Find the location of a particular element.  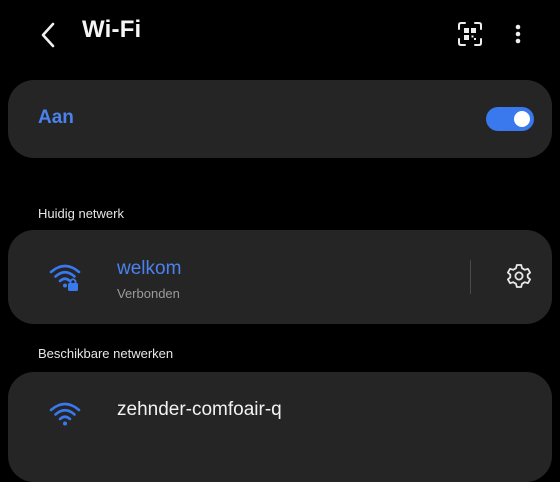

current-network-name: welkom is located at coordinates (149, 268).